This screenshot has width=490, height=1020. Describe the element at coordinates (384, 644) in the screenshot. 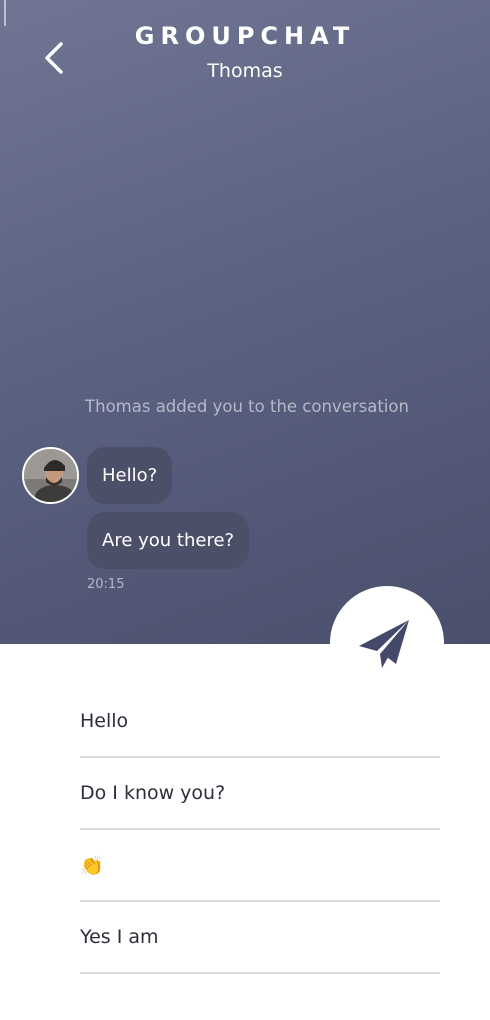

I see `paper-plane-icon` at that location.